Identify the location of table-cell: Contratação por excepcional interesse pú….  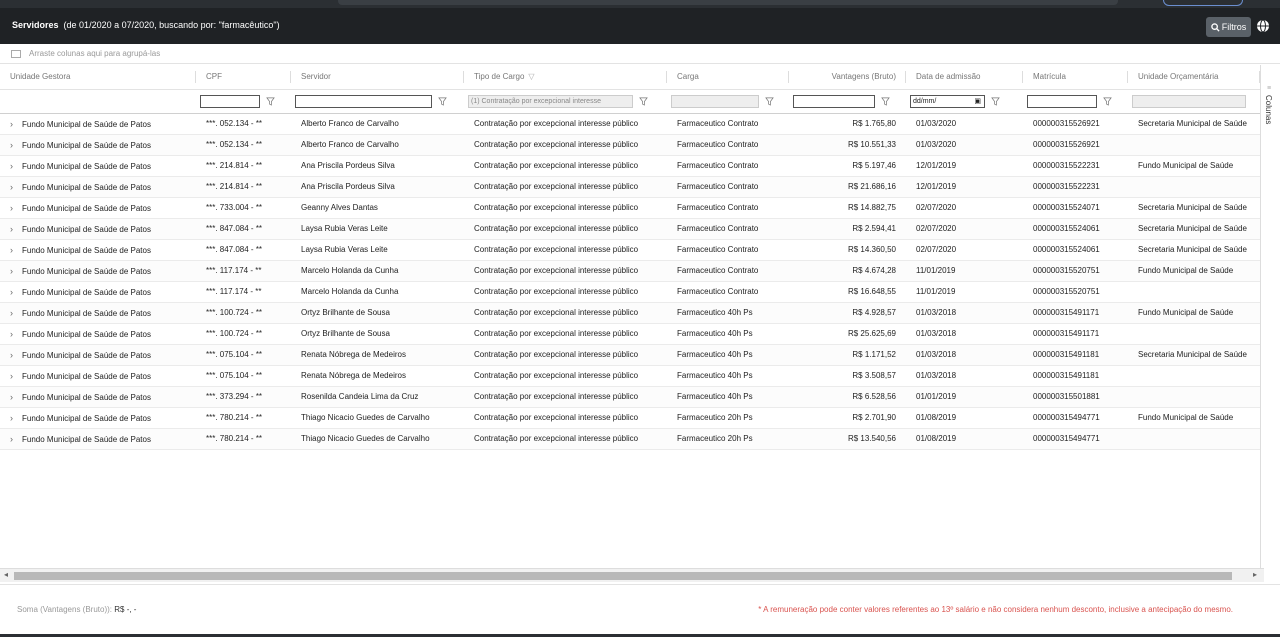
(565, 166).